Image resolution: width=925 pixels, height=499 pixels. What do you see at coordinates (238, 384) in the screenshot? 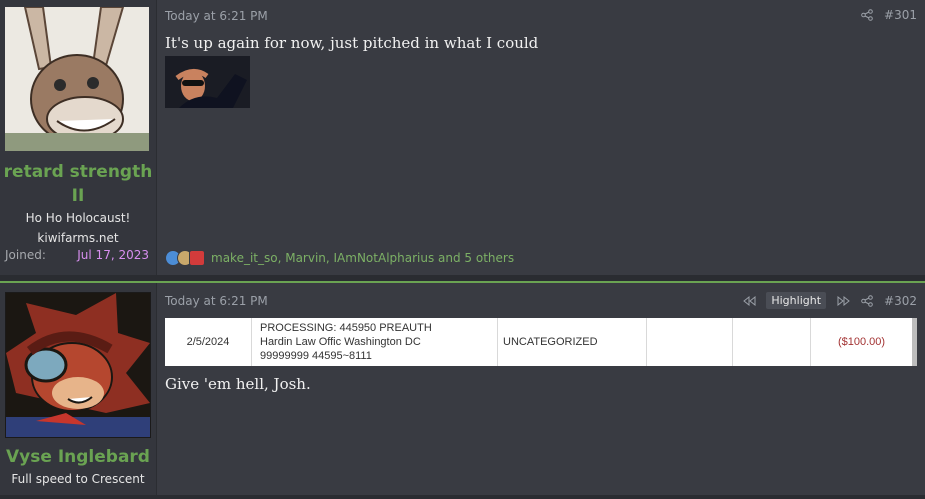
I see `post-body: Give 'em hell, Josh.` at bounding box center [238, 384].